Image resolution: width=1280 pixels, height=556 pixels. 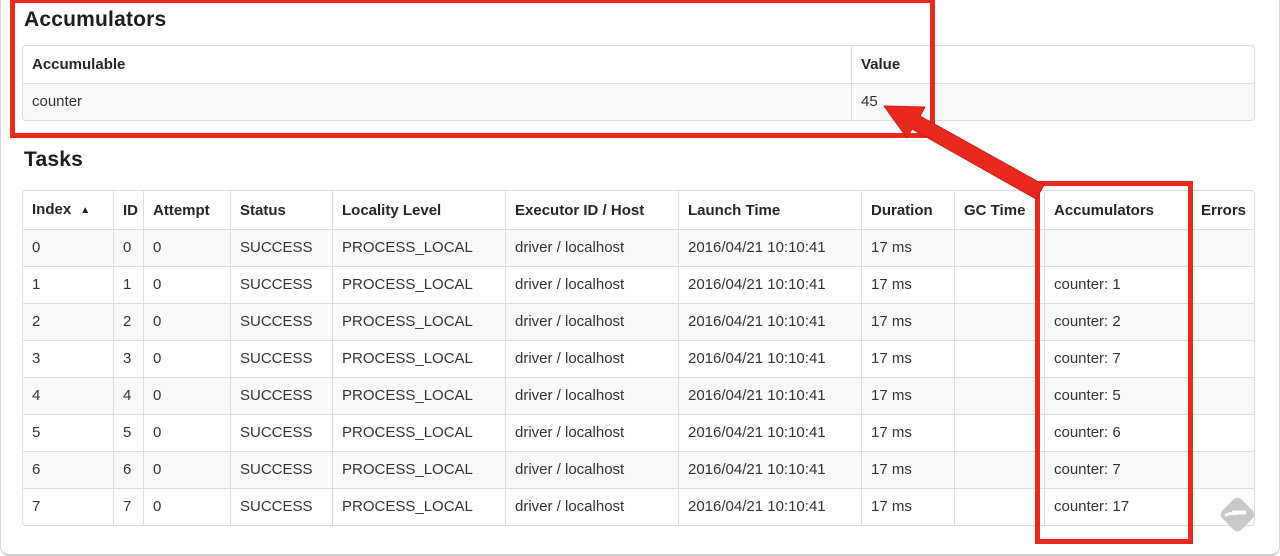 What do you see at coordinates (128, 395) in the screenshot?
I see `cell-id: 4` at bounding box center [128, 395].